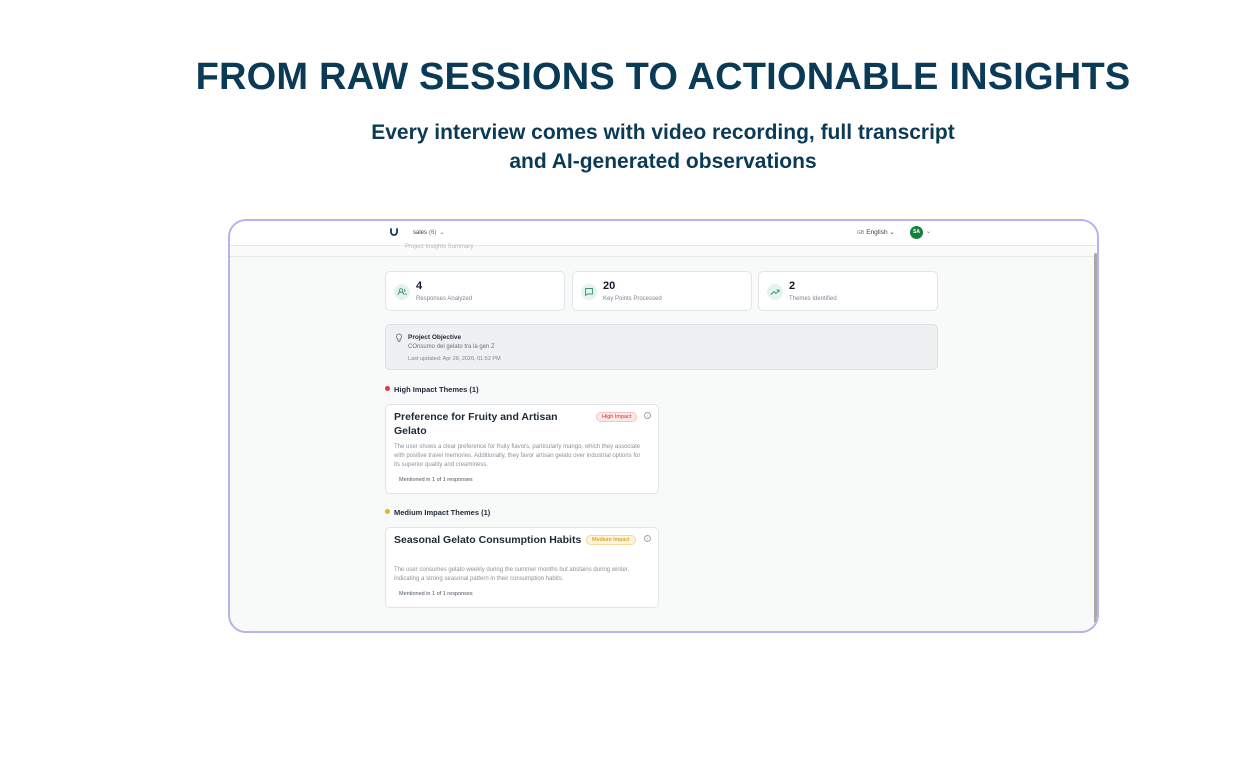 The height and width of the screenshot is (760, 1260). Describe the element at coordinates (1095, 438) in the screenshot. I see `scrollbar` at that location.